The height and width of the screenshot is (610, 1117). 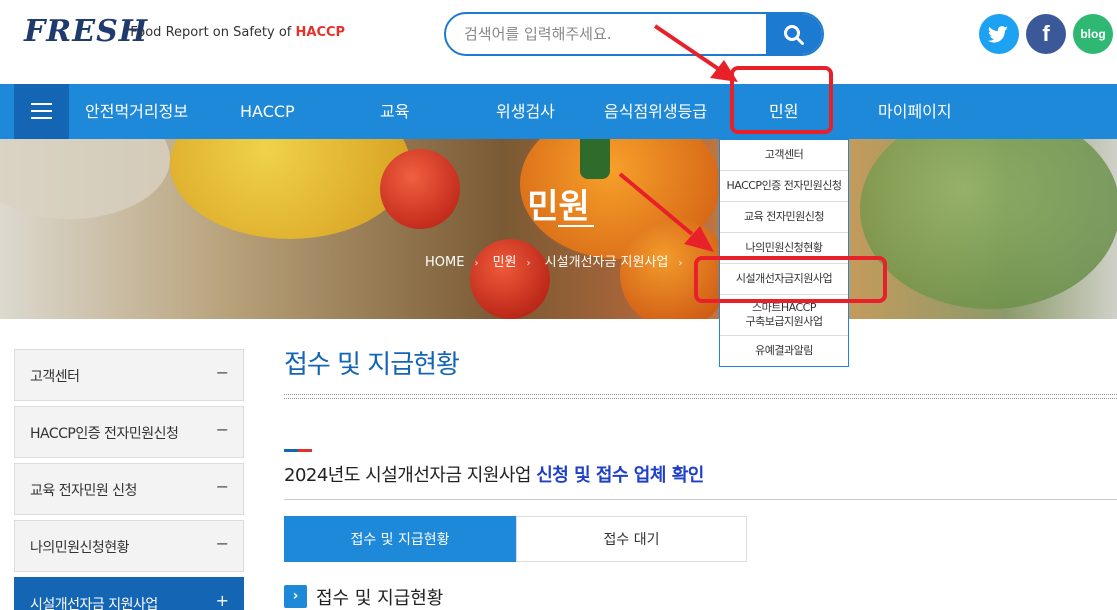 I want to click on tagline-text: · Food Report on Safety of, so click(x=209, y=32).